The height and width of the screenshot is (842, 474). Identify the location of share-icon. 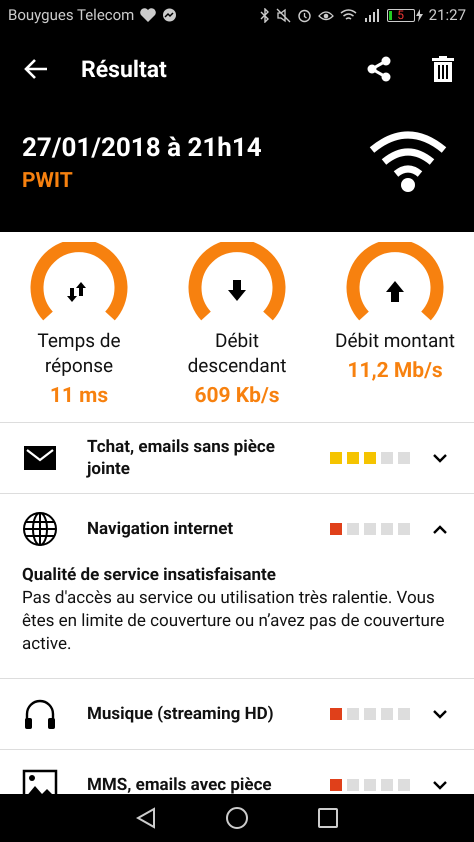
(379, 69).